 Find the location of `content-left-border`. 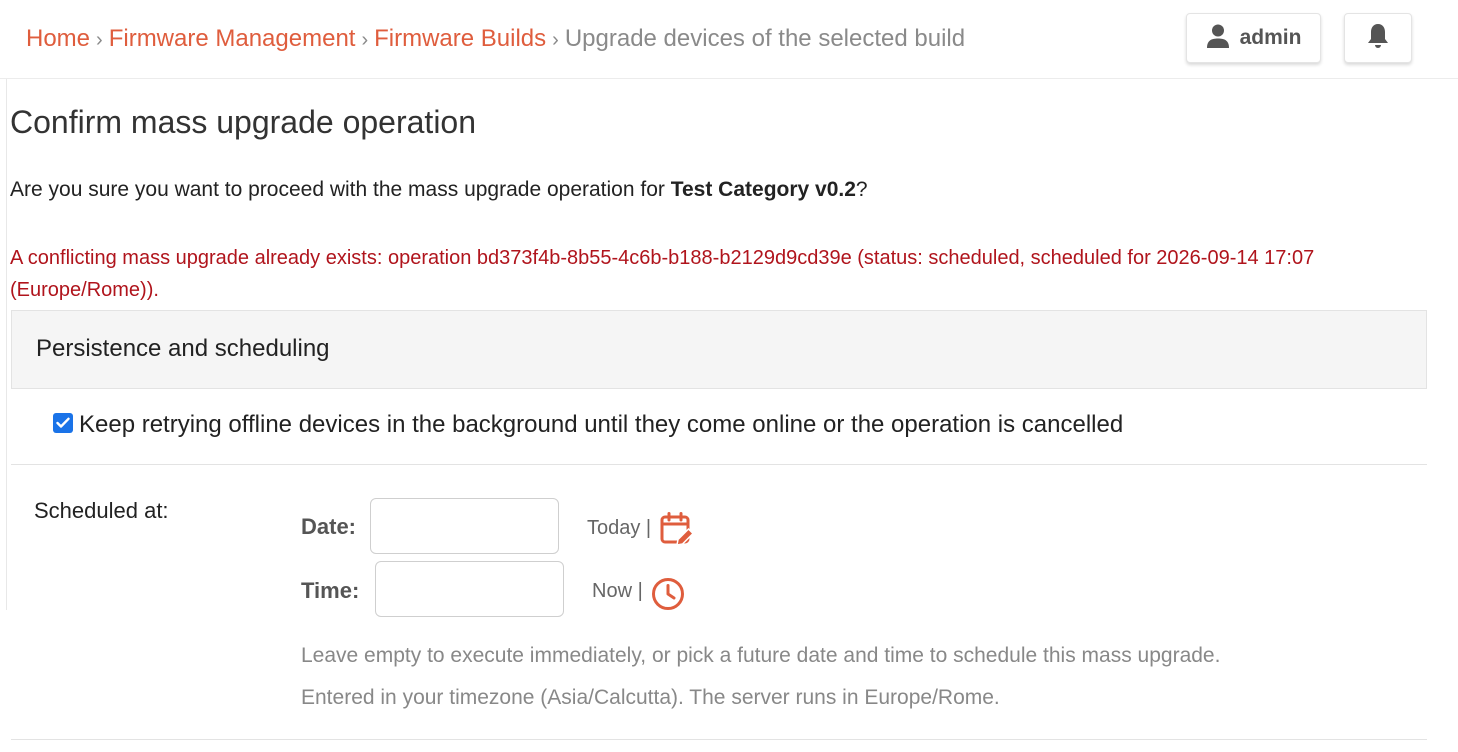

content-left-border is located at coordinates (6, 344).